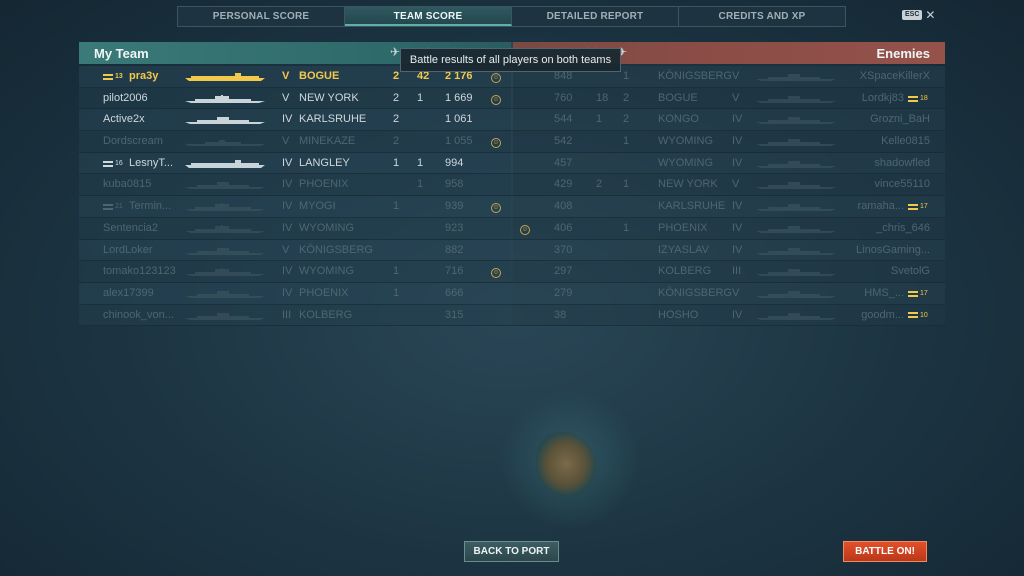 This screenshot has height=576, width=1024. What do you see at coordinates (563, 292) in the screenshot?
I see `base-xp: 279` at bounding box center [563, 292].